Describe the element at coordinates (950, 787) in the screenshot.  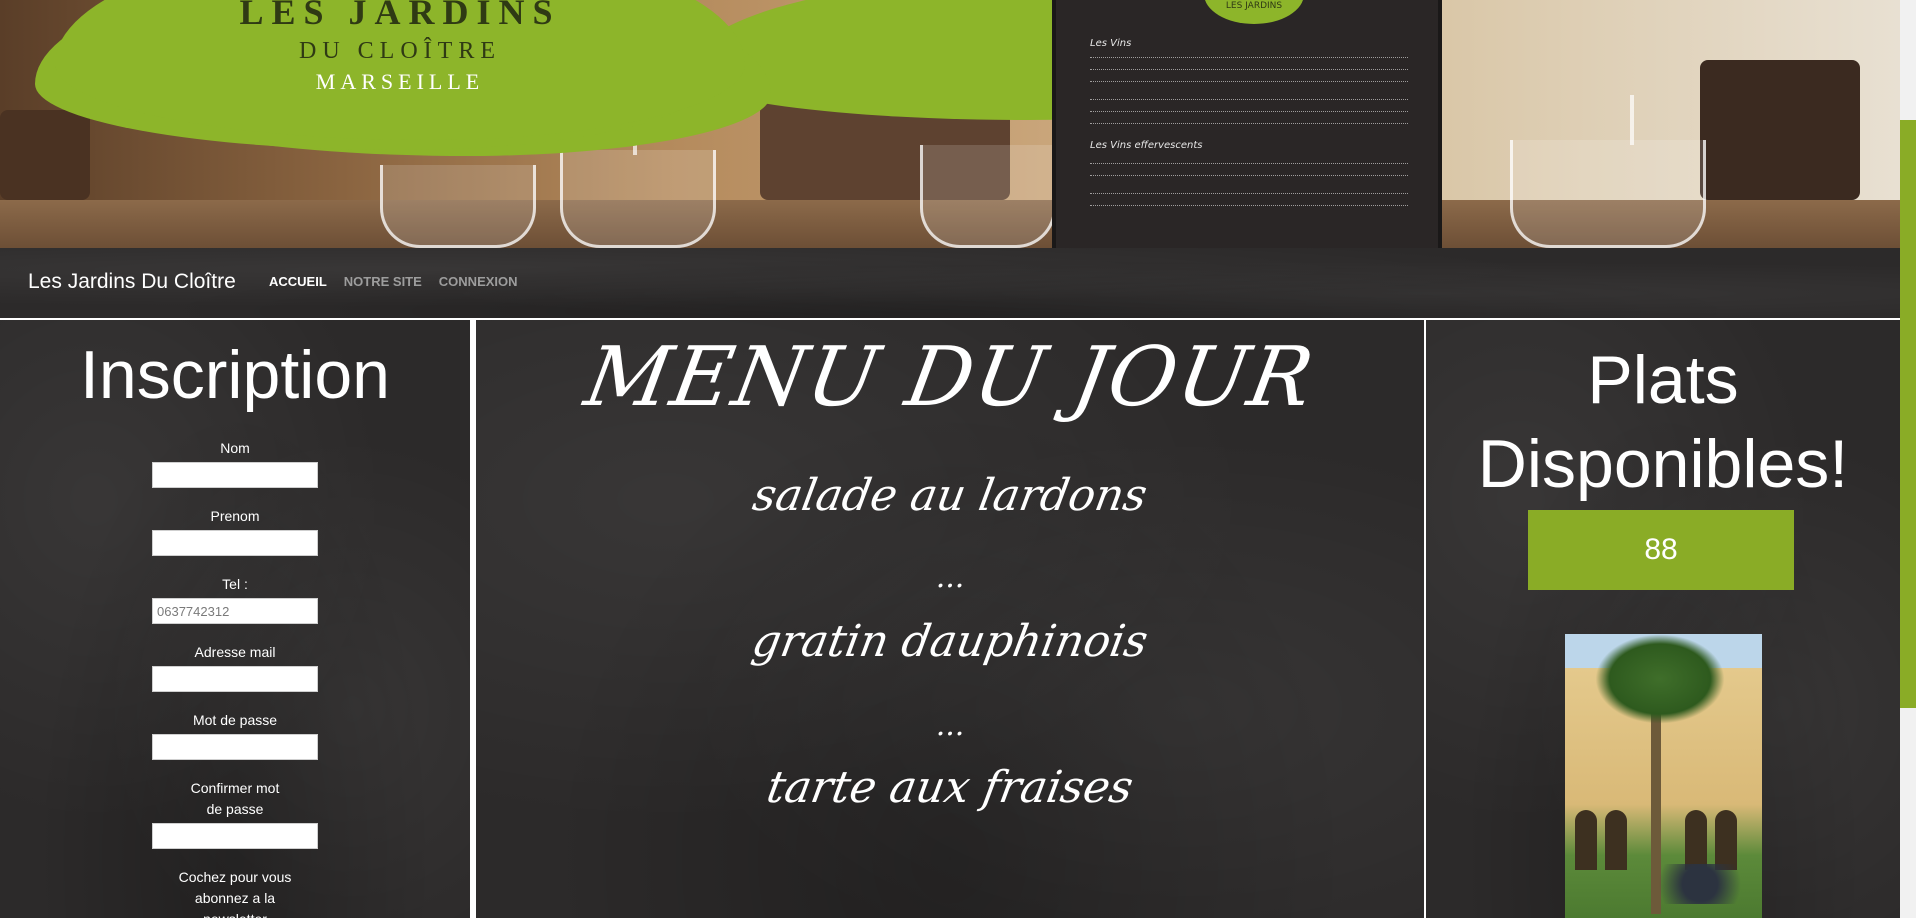
I see `dish-dessert: tarte aux fraises` at that location.